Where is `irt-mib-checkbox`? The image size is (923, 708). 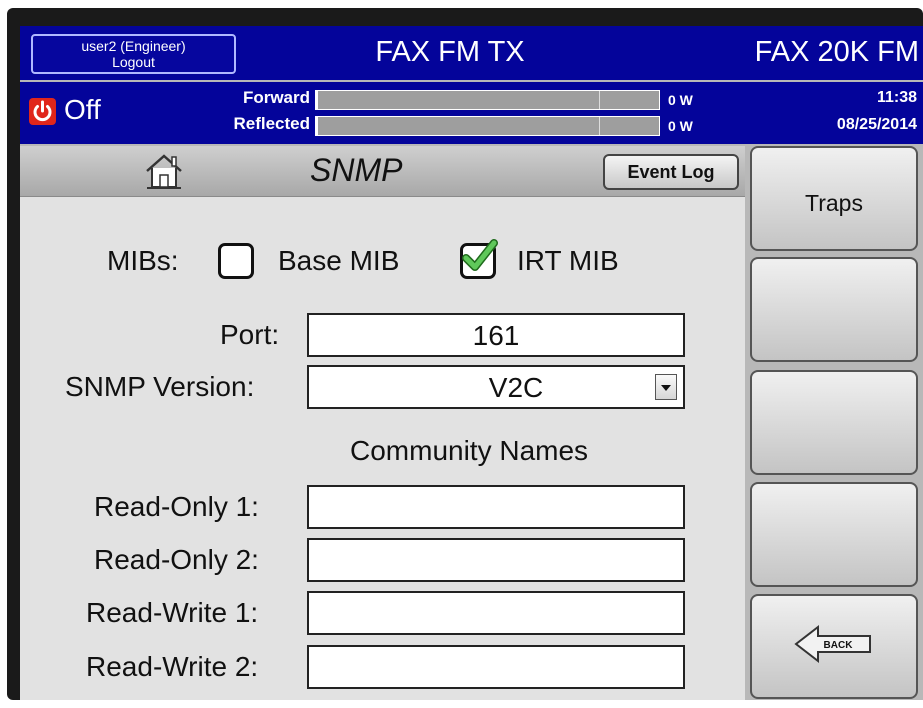
irt-mib-checkbox is located at coordinates (479, 259).